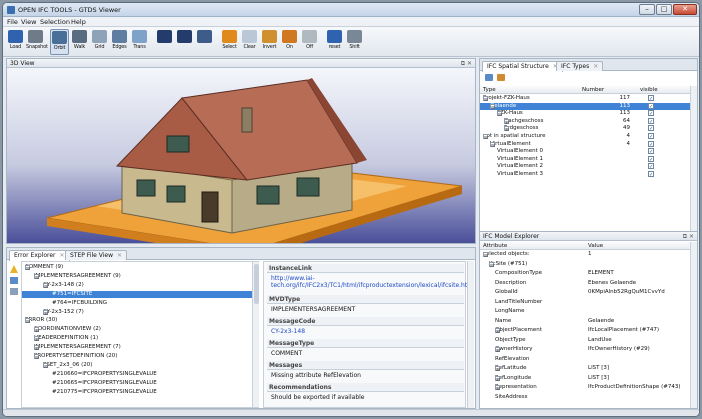  I want to click on spatial-tree-row: ⊟ not in spatial structure 4 ✓, so click(585, 137).